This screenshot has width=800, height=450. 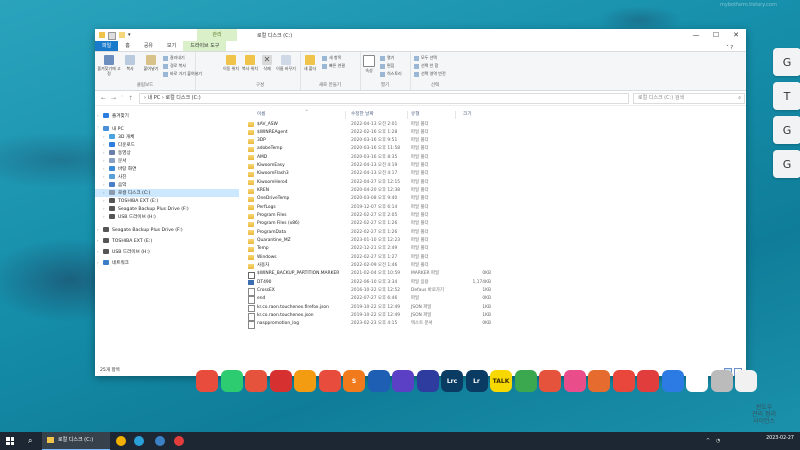 What do you see at coordinates (113, 153) in the screenshot?
I see `nav-item: › 동영상` at bounding box center [113, 153].